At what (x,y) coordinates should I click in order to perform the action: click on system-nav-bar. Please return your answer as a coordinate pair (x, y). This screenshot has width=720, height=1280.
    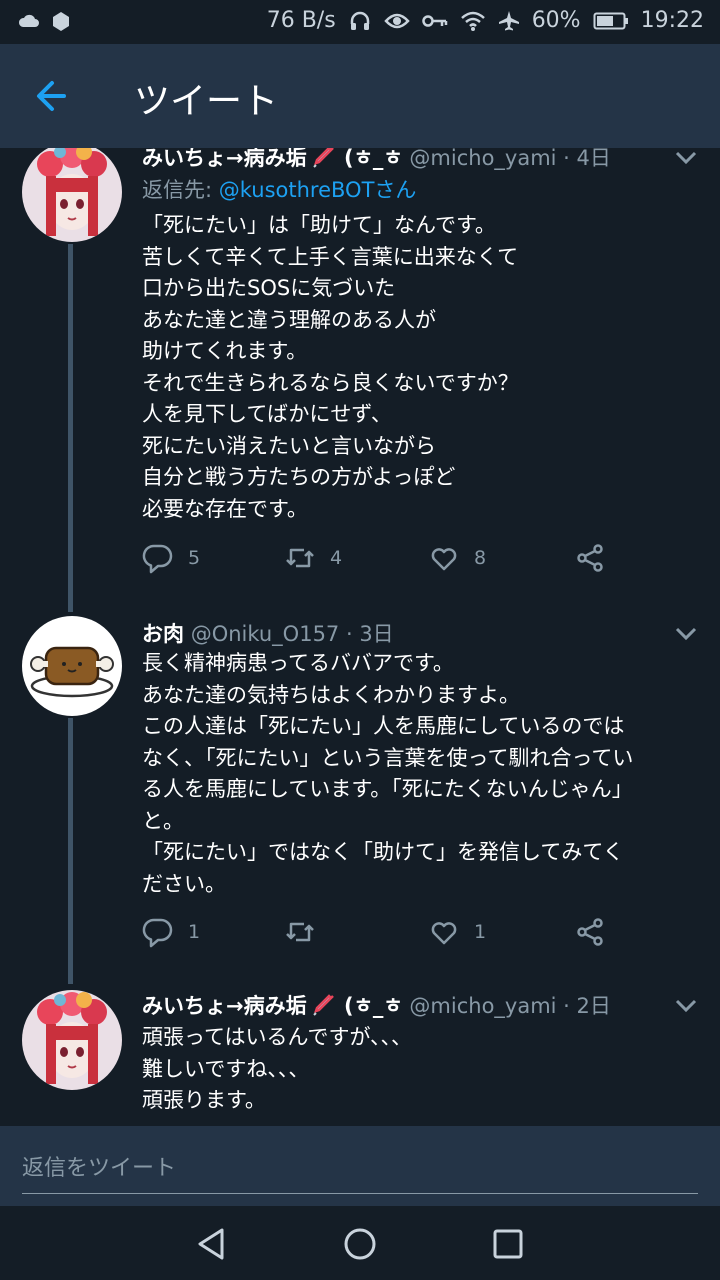
    Looking at the image, I should click on (360, 1243).